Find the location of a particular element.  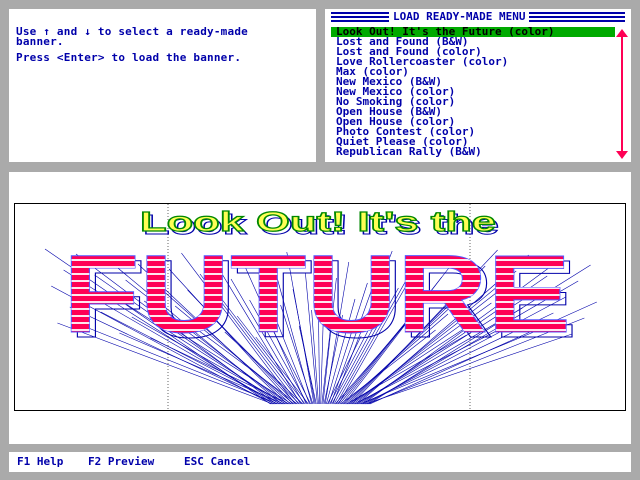

scroll-arrow-icon is located at coordinates (622, 94).